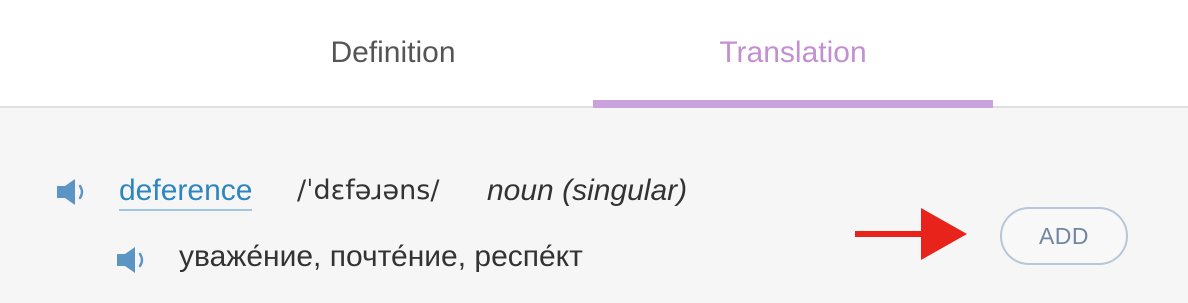  I want to click on tab-translation-label: Translation, so click(793, 52).